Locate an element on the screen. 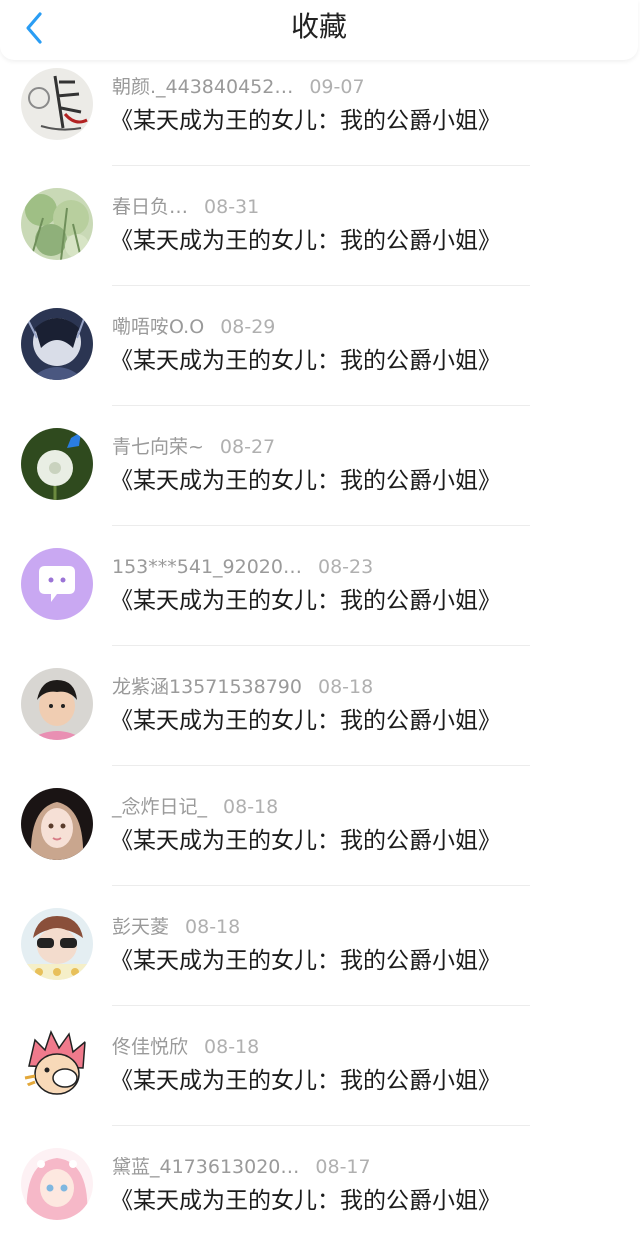 This screenshot has height=1246, width=640. dandelion-avatar is located at coordinates (57, 464).